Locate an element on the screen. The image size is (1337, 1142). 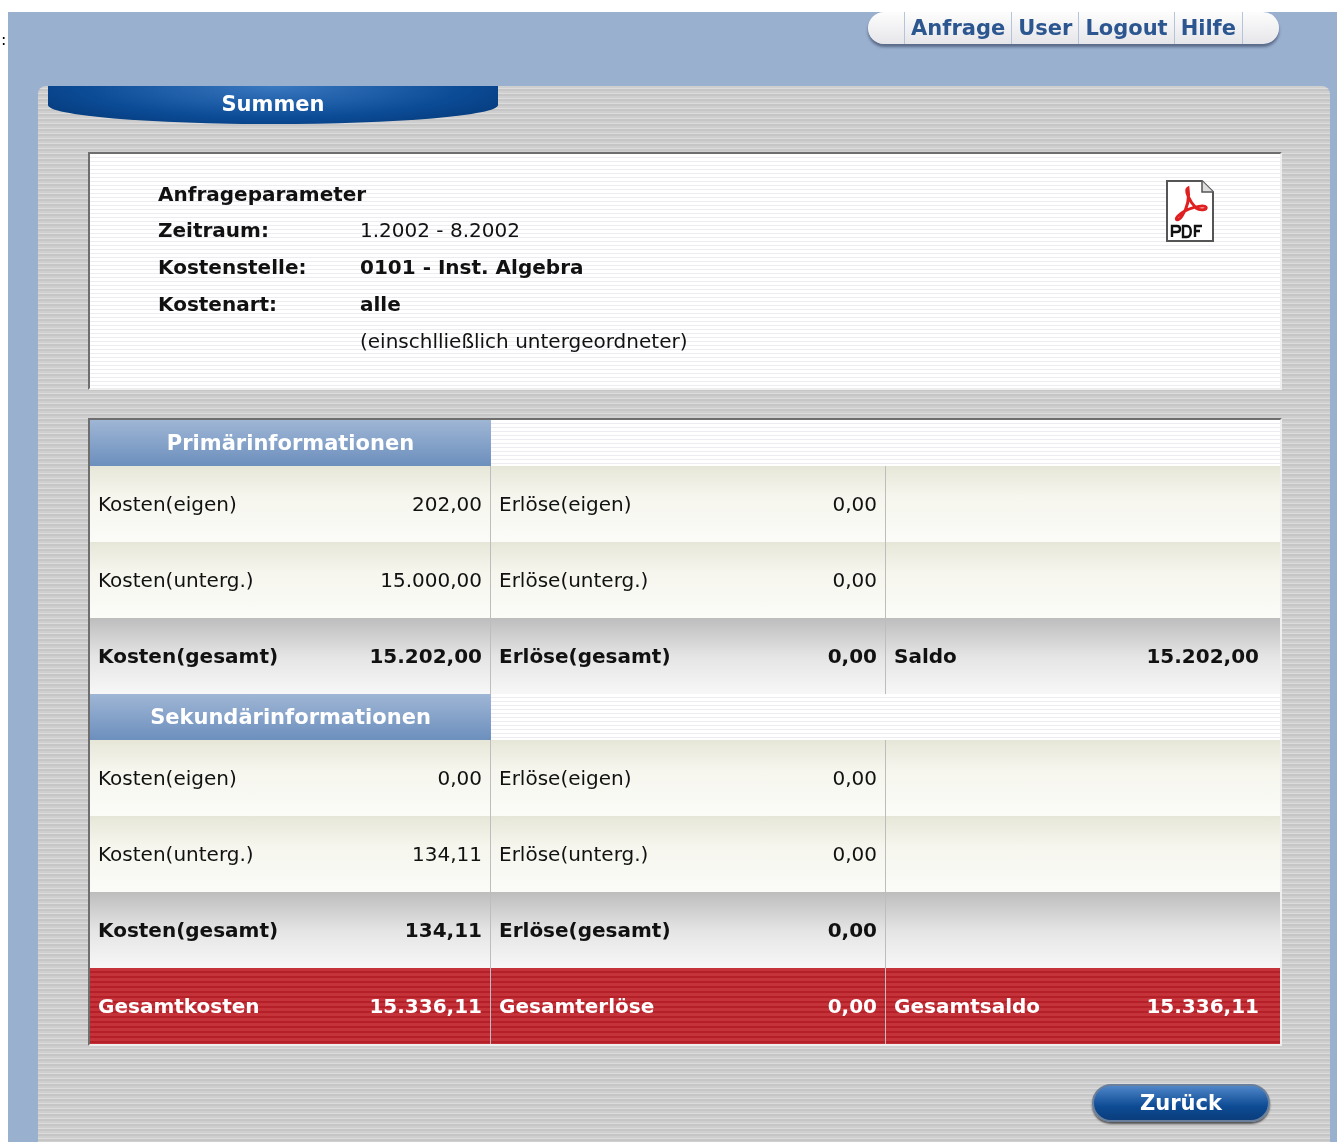
nav-link: Logout is located at coordinates (1126, 28).